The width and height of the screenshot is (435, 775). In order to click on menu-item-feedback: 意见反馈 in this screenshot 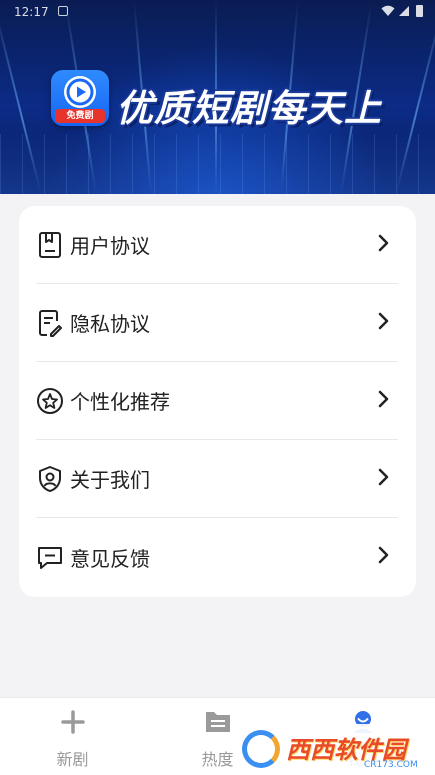, I will do `click(217, 557)`.